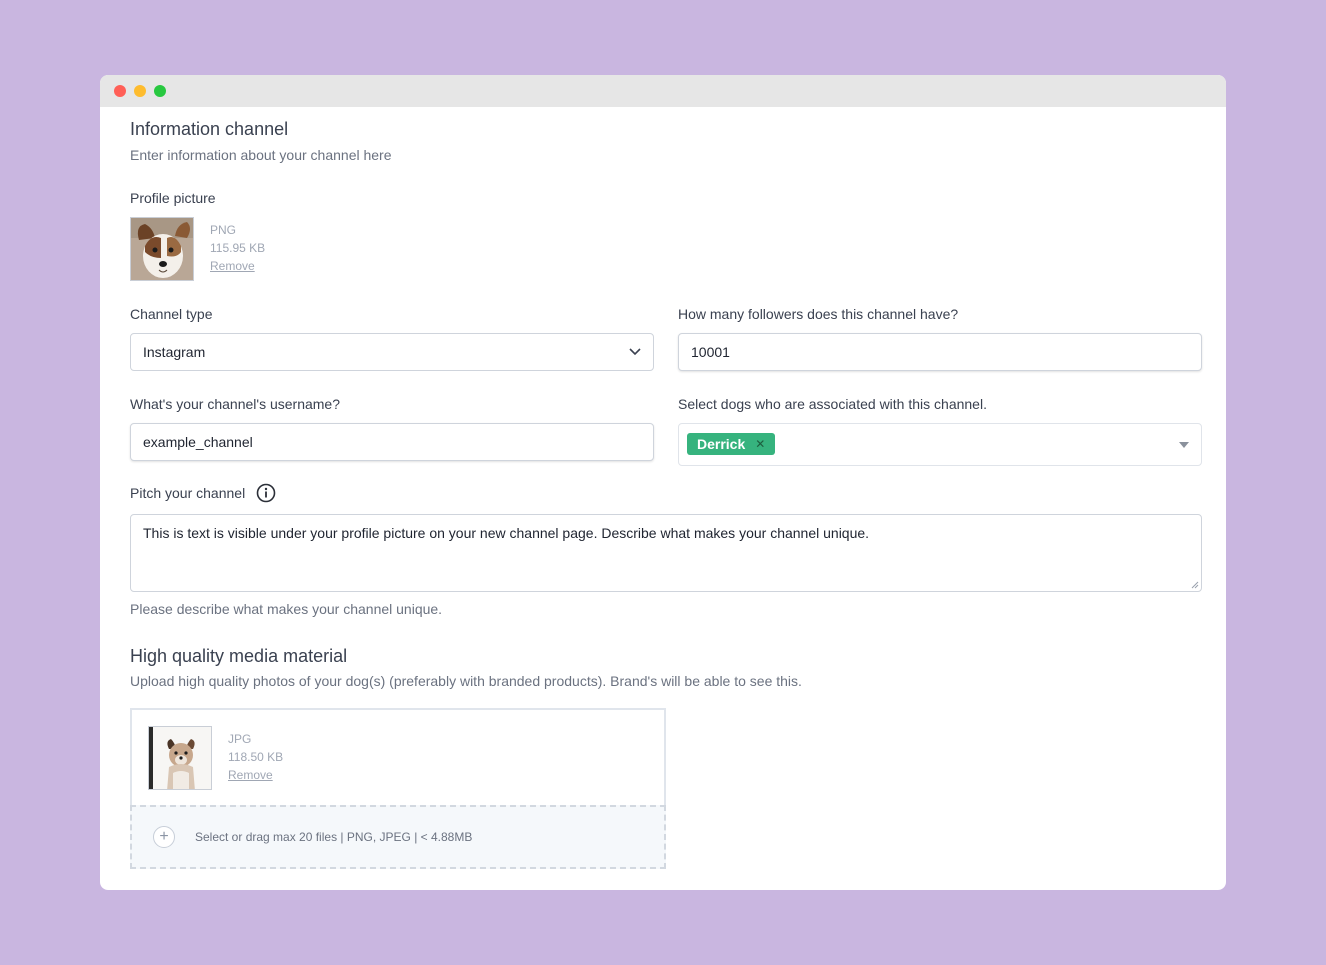 This screenshot has width=1326, height=965. Describe the element at coordinates (120, 91) in the screenshot. I see `close-dot` at that location.